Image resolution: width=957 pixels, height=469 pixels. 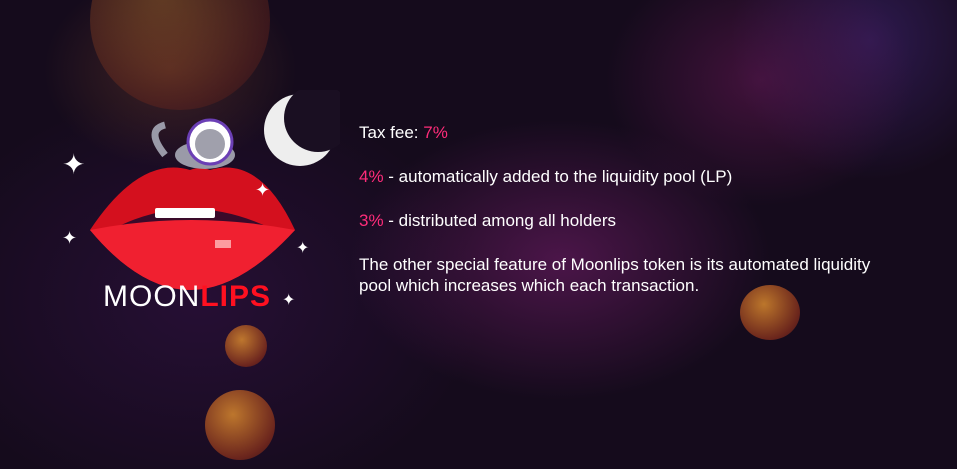 What do you see at coordinates (236, 296) in the screenshot?
I see `brand-lips: LIPS` at bounding box center [236, 296].